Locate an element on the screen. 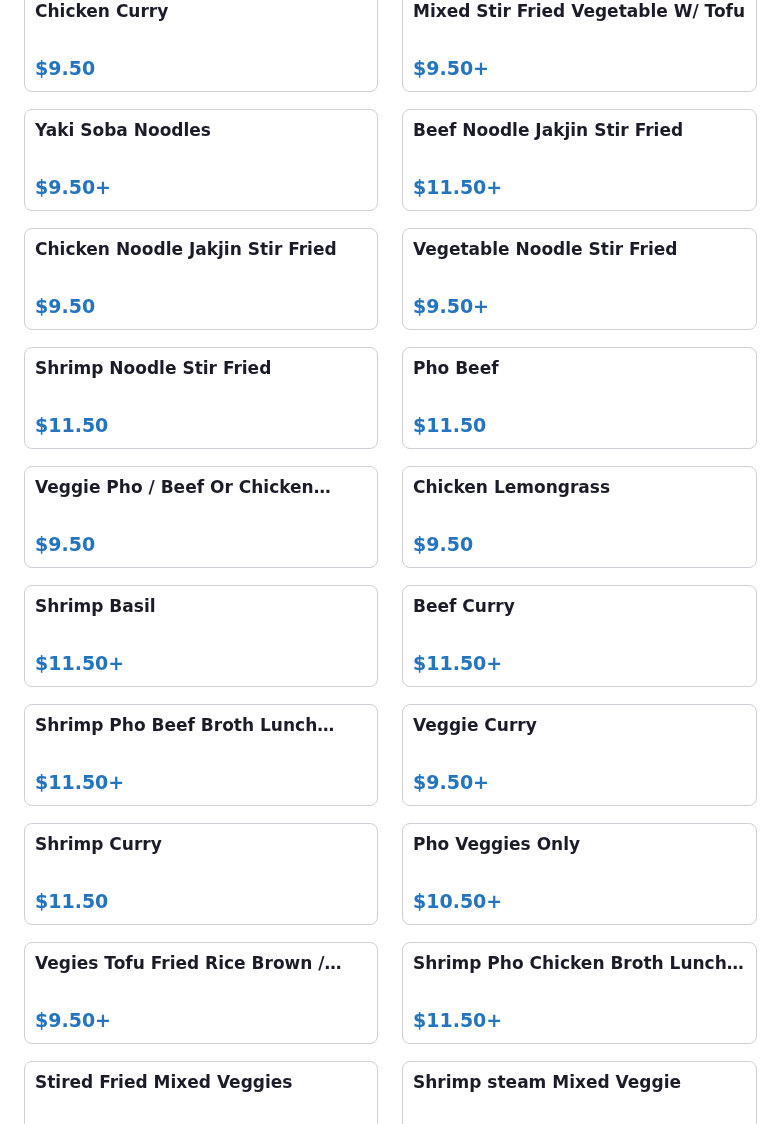 The image size is (782, 1124). menu-item-card: Pho Veggies Only $10.50+ is located at coordinates (579, 874).